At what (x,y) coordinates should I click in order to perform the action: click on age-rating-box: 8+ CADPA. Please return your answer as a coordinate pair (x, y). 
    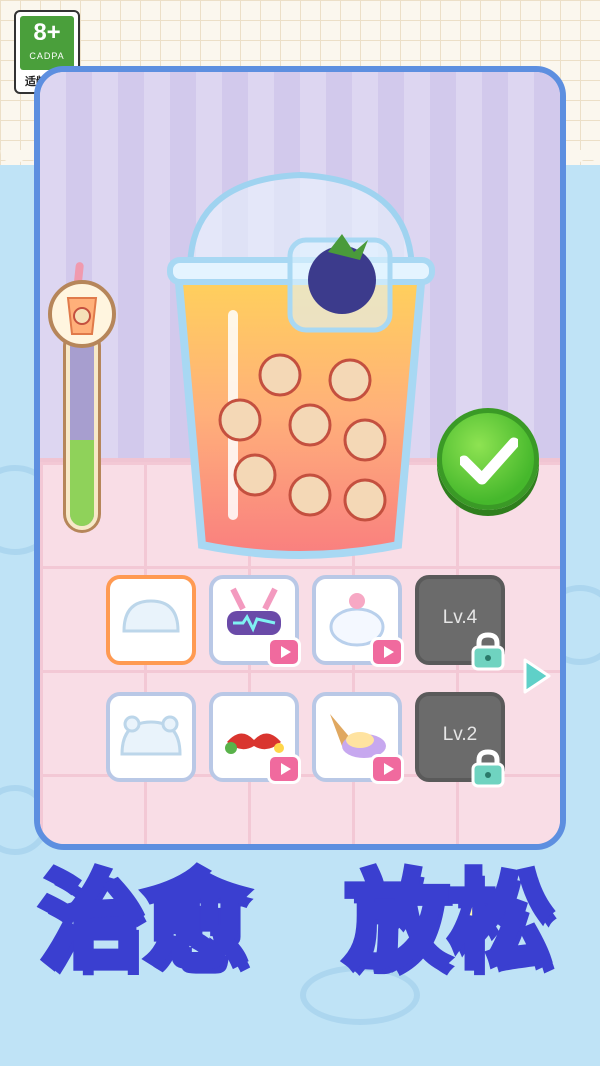
    Looking at the image, I should click on (47, 43).